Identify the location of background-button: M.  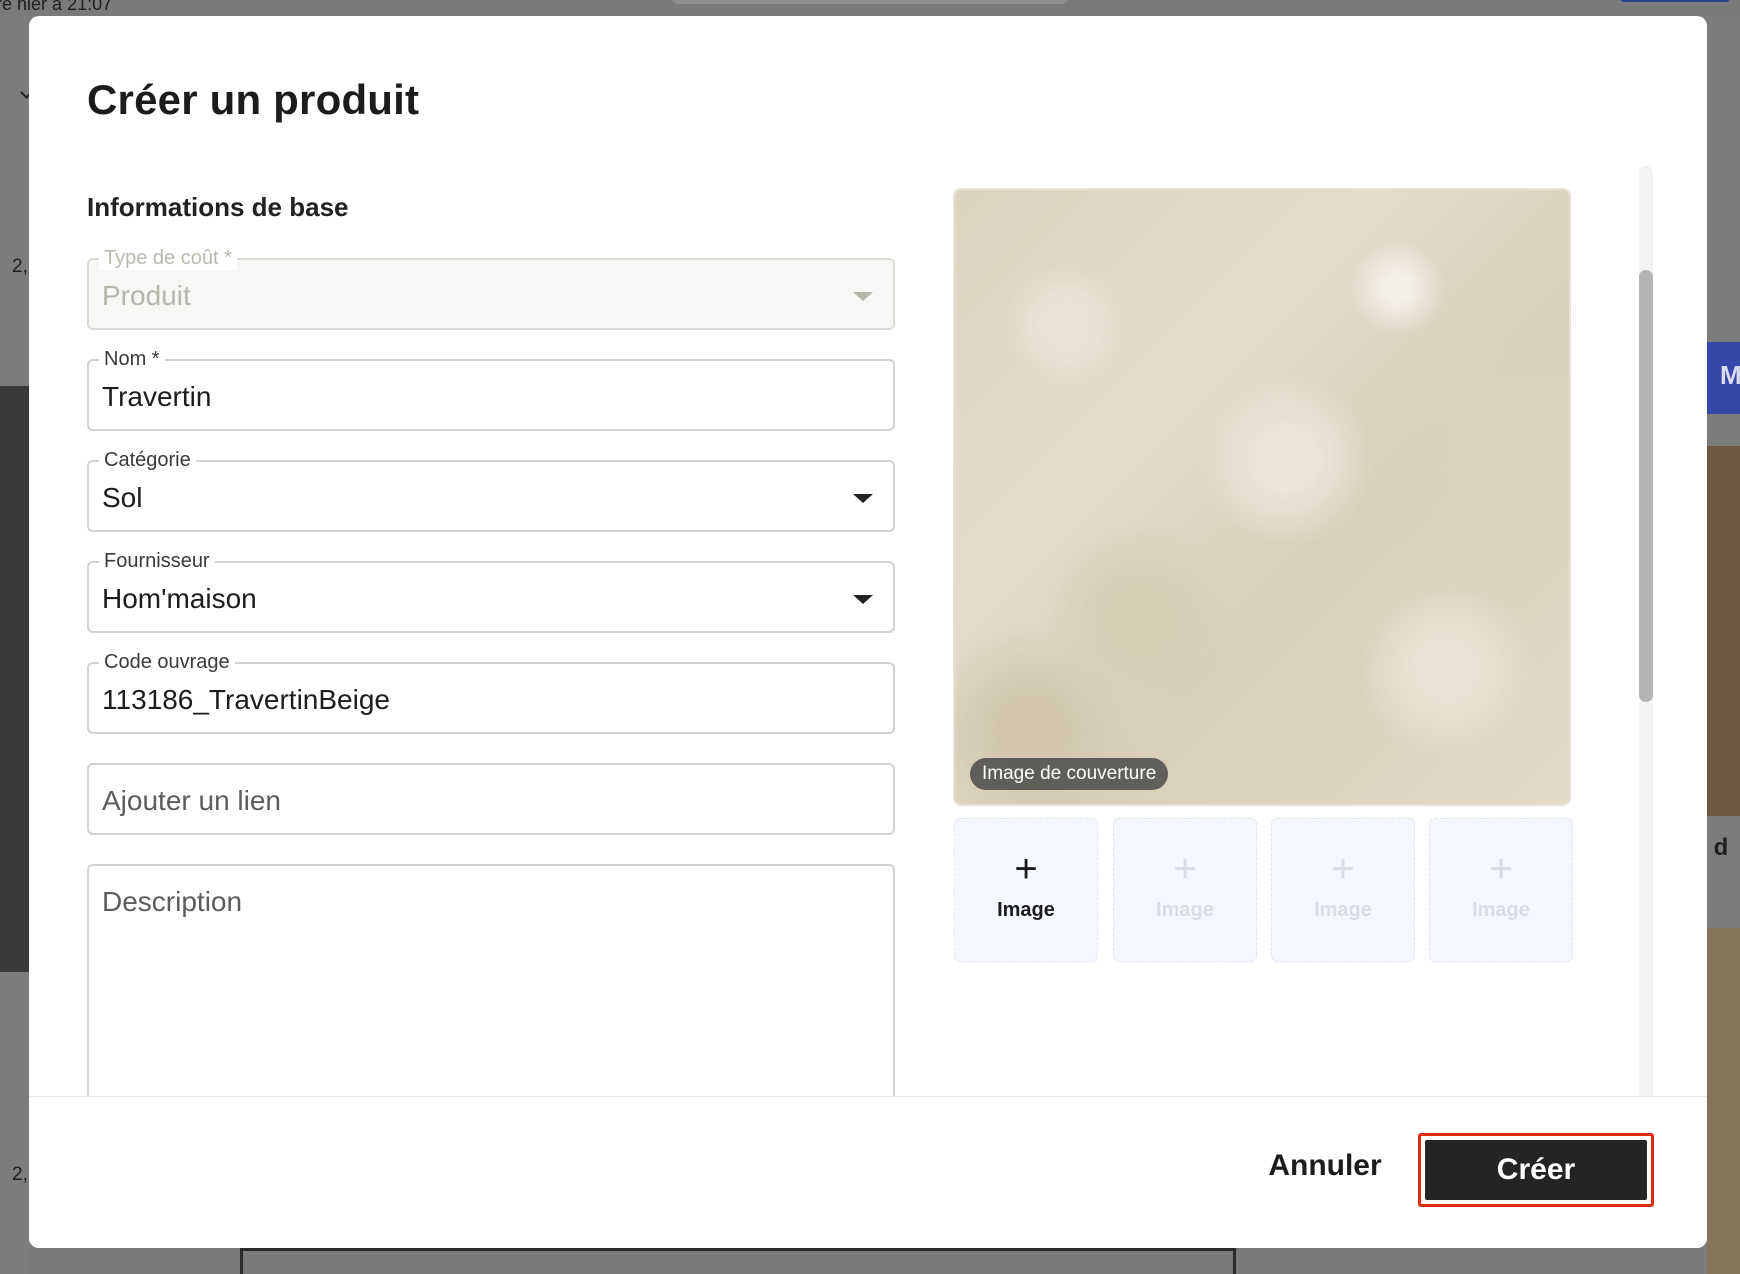
(1723, 378).